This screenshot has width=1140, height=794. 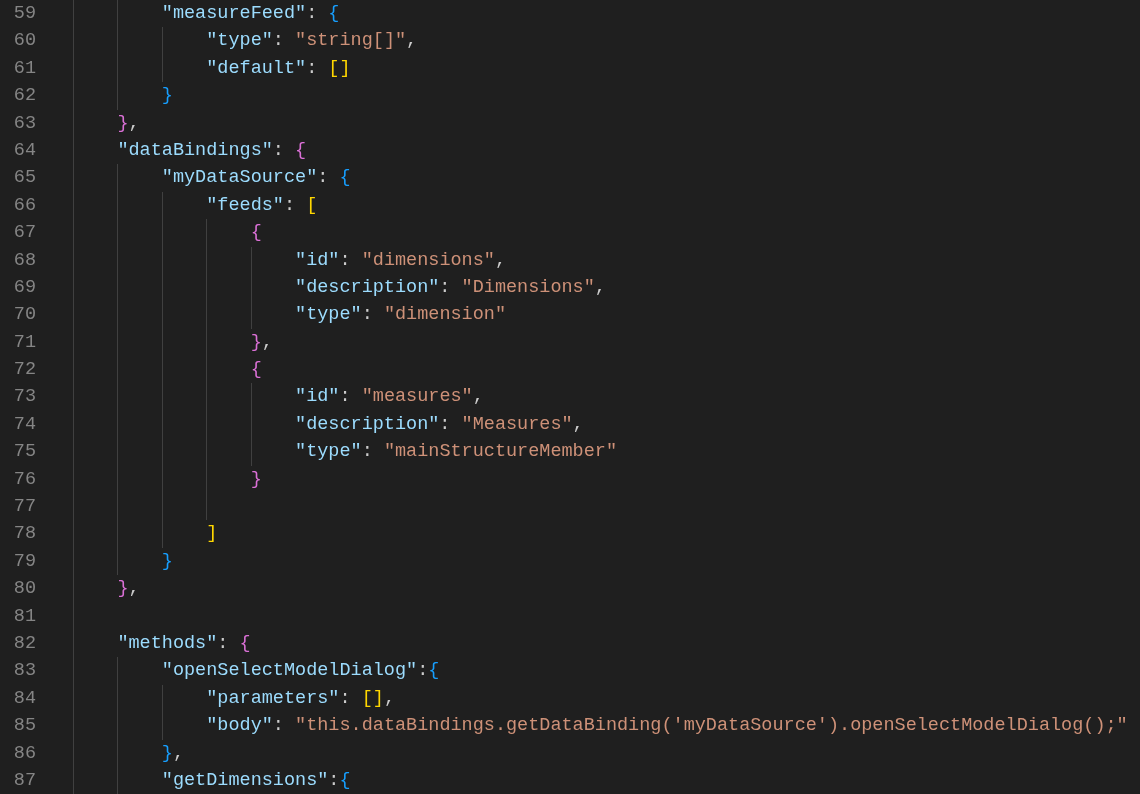 I want to click on line-number: 61, so click(x=24, y=68).